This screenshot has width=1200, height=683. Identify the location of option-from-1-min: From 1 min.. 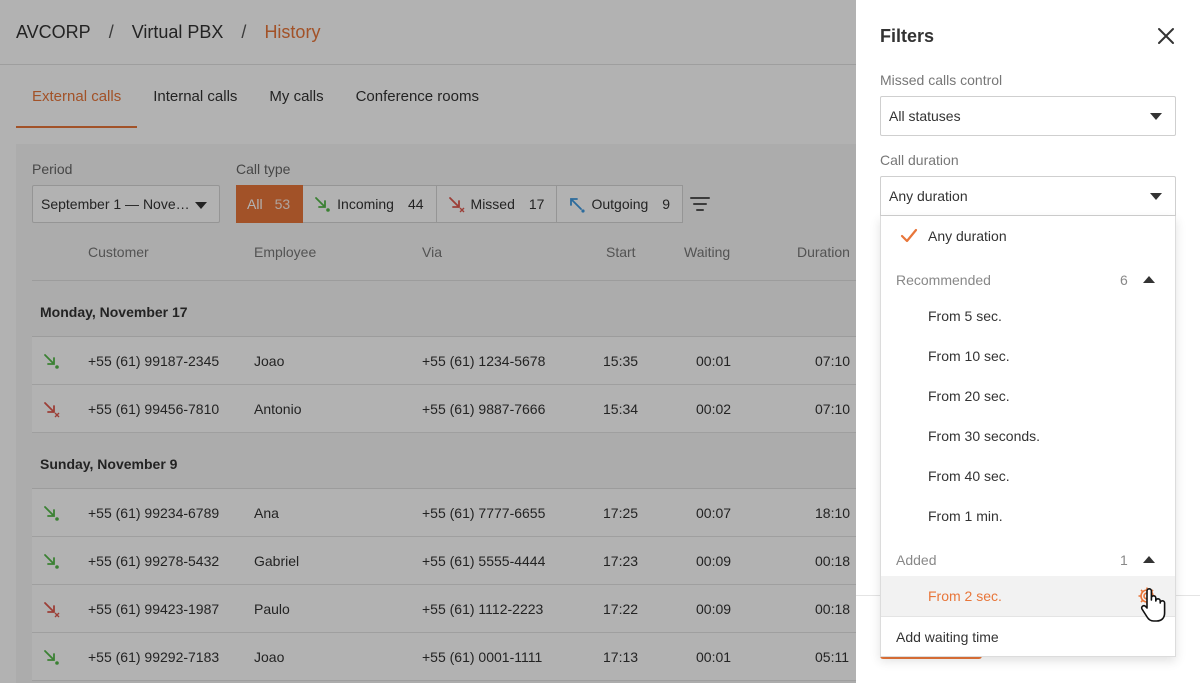
(1028, 516).